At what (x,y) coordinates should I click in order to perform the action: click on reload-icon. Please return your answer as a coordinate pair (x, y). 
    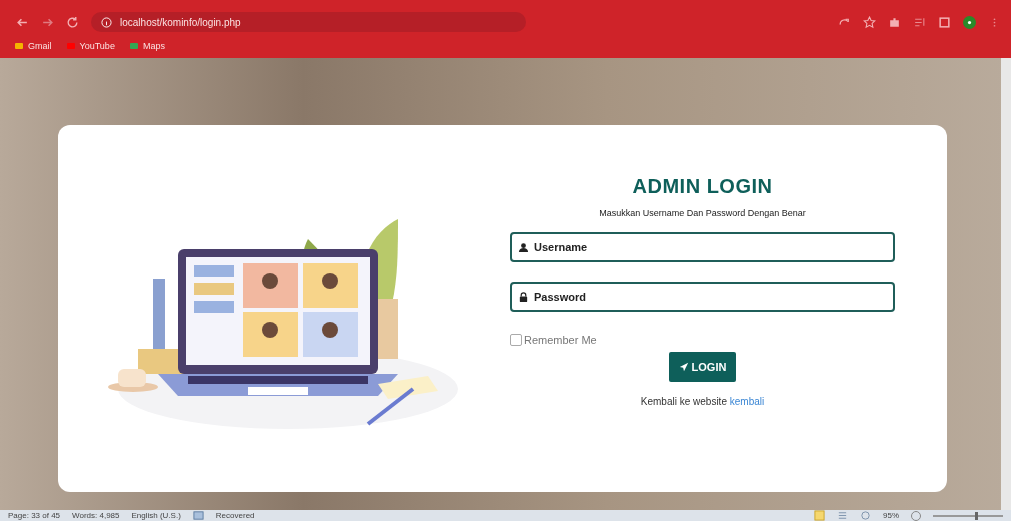
    Looking at the image, I should click on (72, 22).